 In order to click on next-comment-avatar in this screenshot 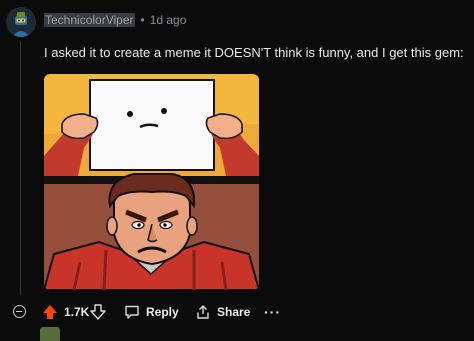, I will do `click(50, 334)`.